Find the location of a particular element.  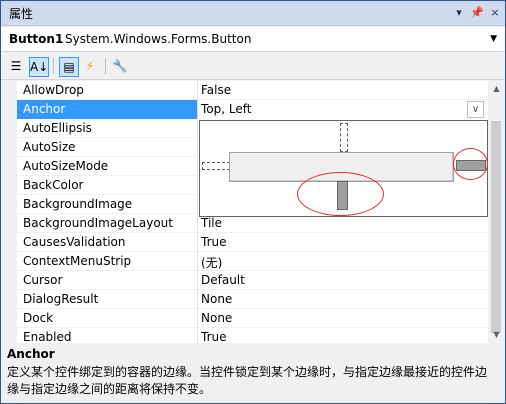

property-value: (无) is located at coordinates (211, 262).